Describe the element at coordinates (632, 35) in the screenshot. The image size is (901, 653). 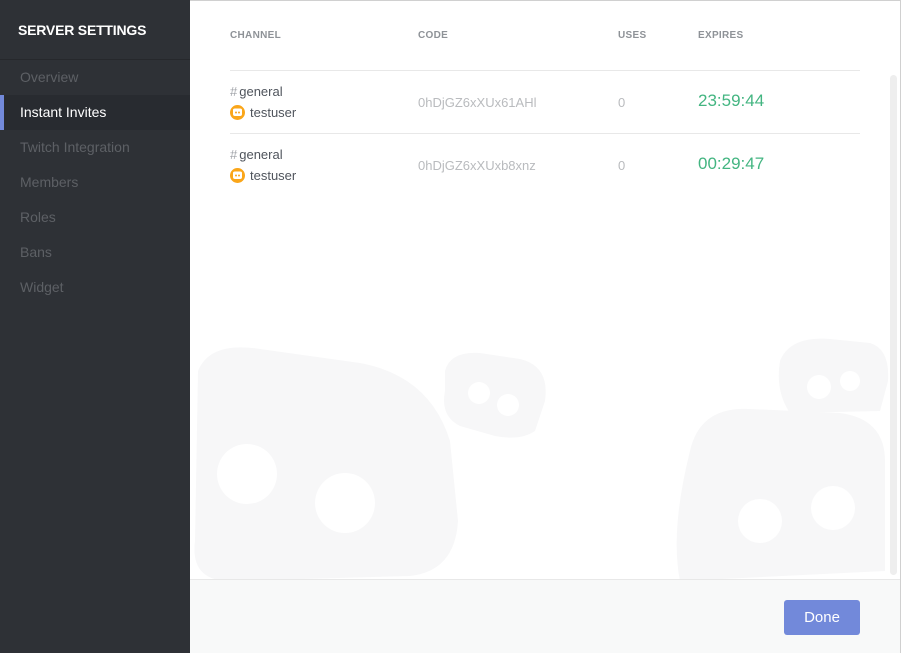
I see `column-header-uses: USES` at that location.